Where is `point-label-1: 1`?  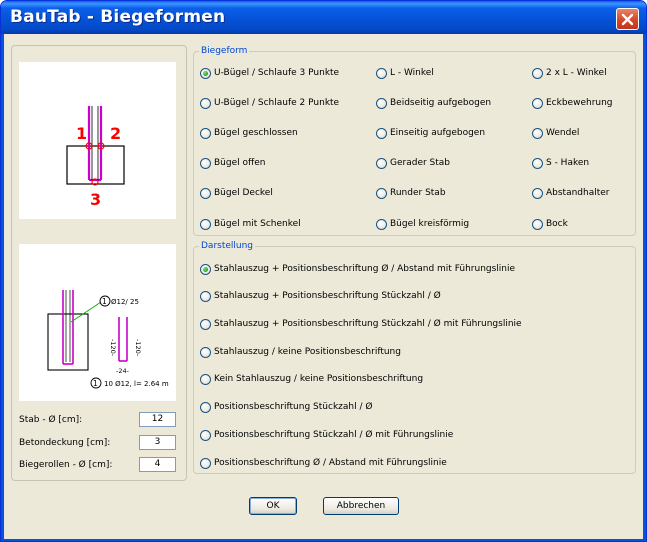
point-label-1: 1 is located at coordinates (81, 133).